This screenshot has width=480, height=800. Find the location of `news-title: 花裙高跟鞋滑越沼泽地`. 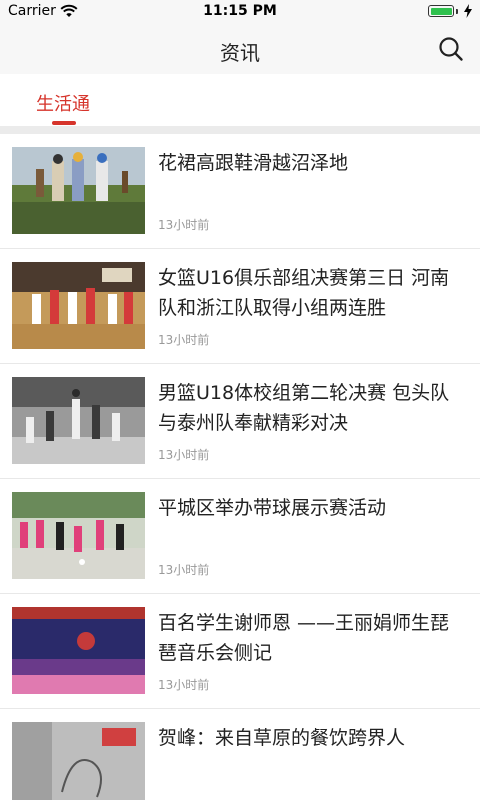

news-title: 花裙高跟鞋滑越沼泽地 is located at coordinates (253, 163).